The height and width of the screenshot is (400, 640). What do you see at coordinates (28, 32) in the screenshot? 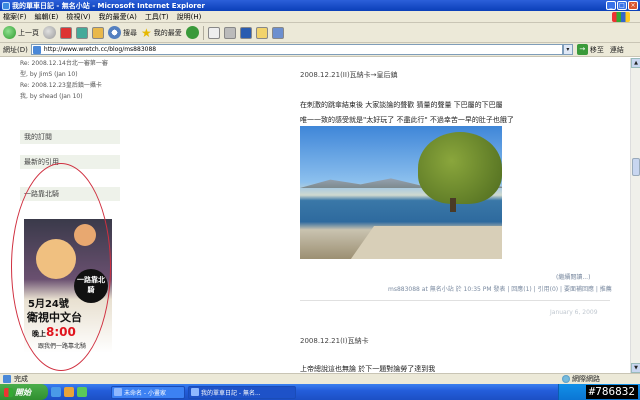
I see `back-label: 上一頁` at bounding box center [28, 32].